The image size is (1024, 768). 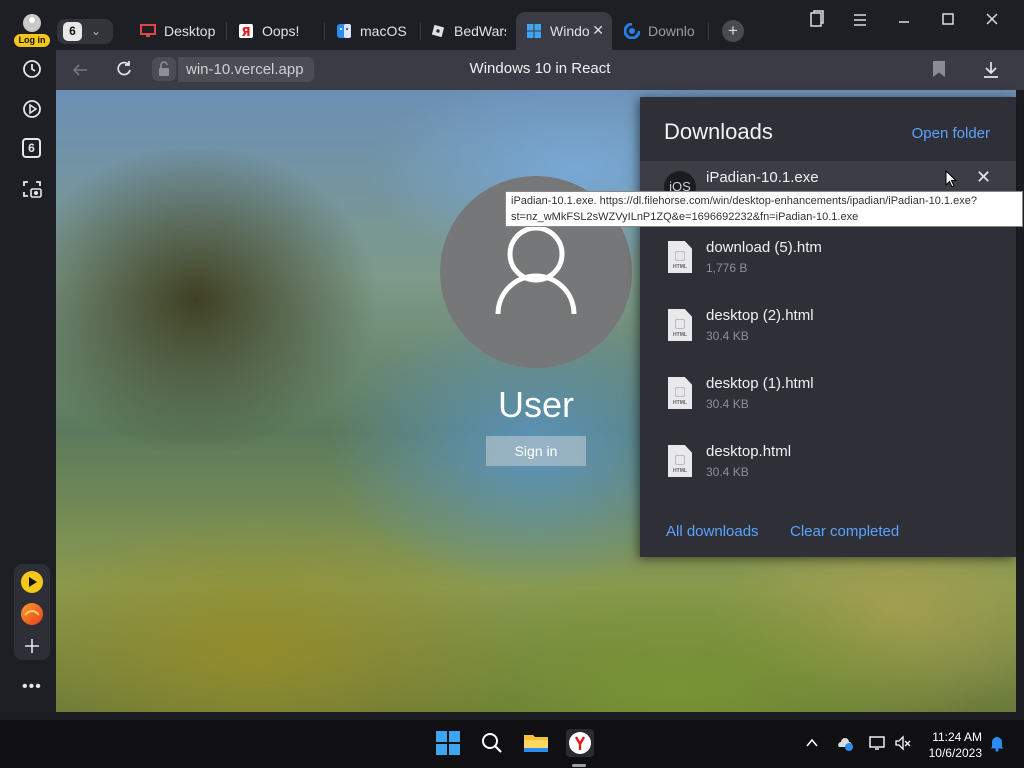 What do you see at coordinates (124, 69) in the screenshot?
I see `reload-icon` at bounding box center [124, 69].